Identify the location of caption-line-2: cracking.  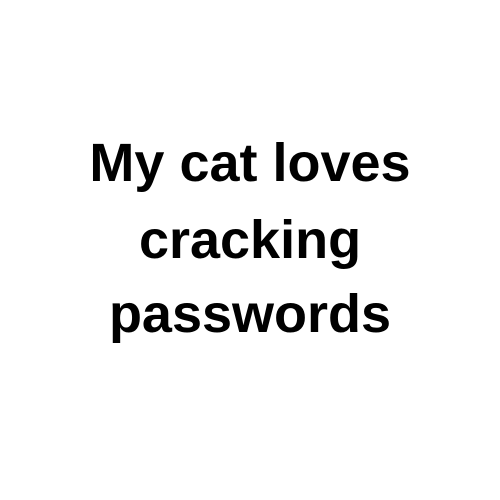
(250, 240).